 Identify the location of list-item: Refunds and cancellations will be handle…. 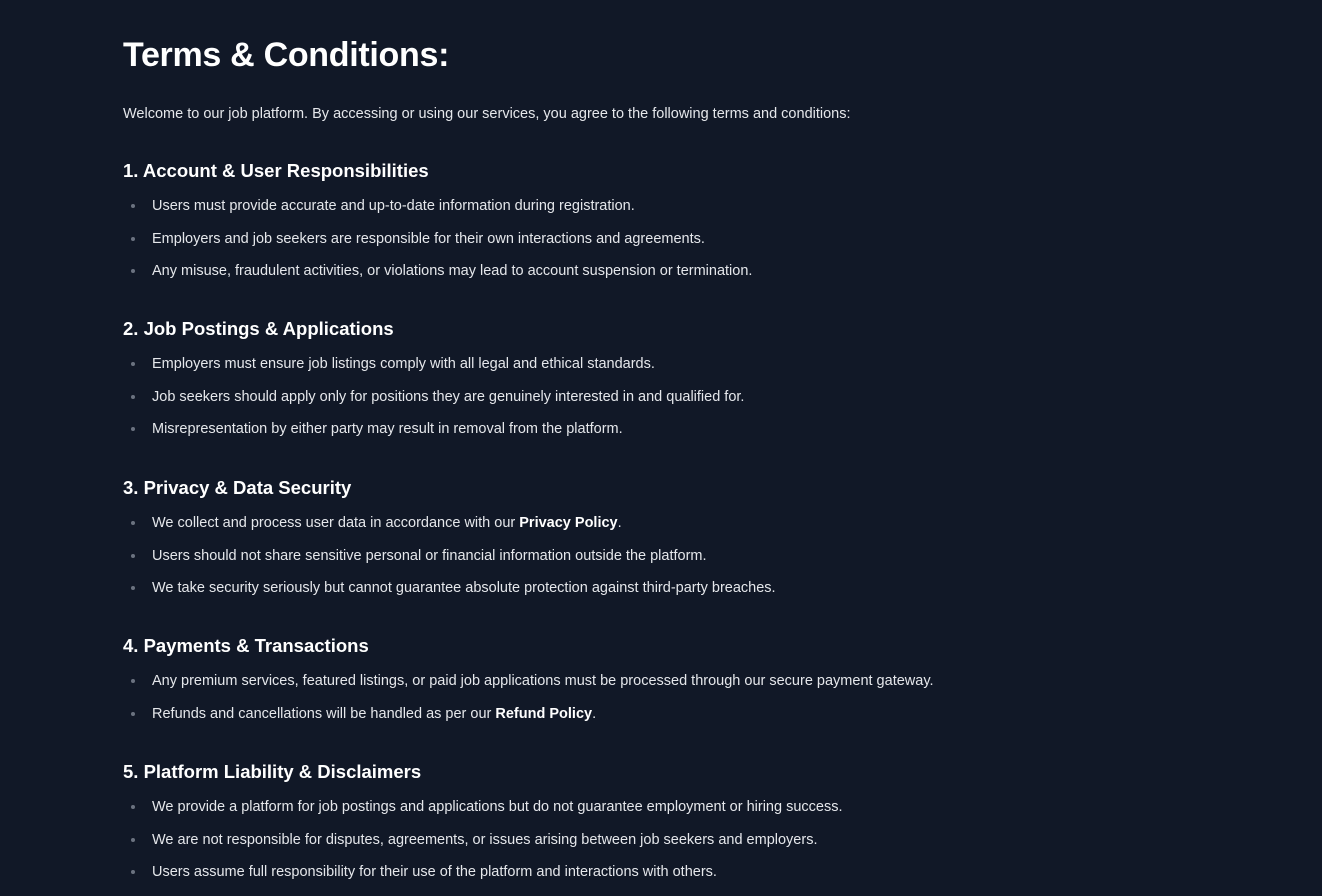
(528, 721).